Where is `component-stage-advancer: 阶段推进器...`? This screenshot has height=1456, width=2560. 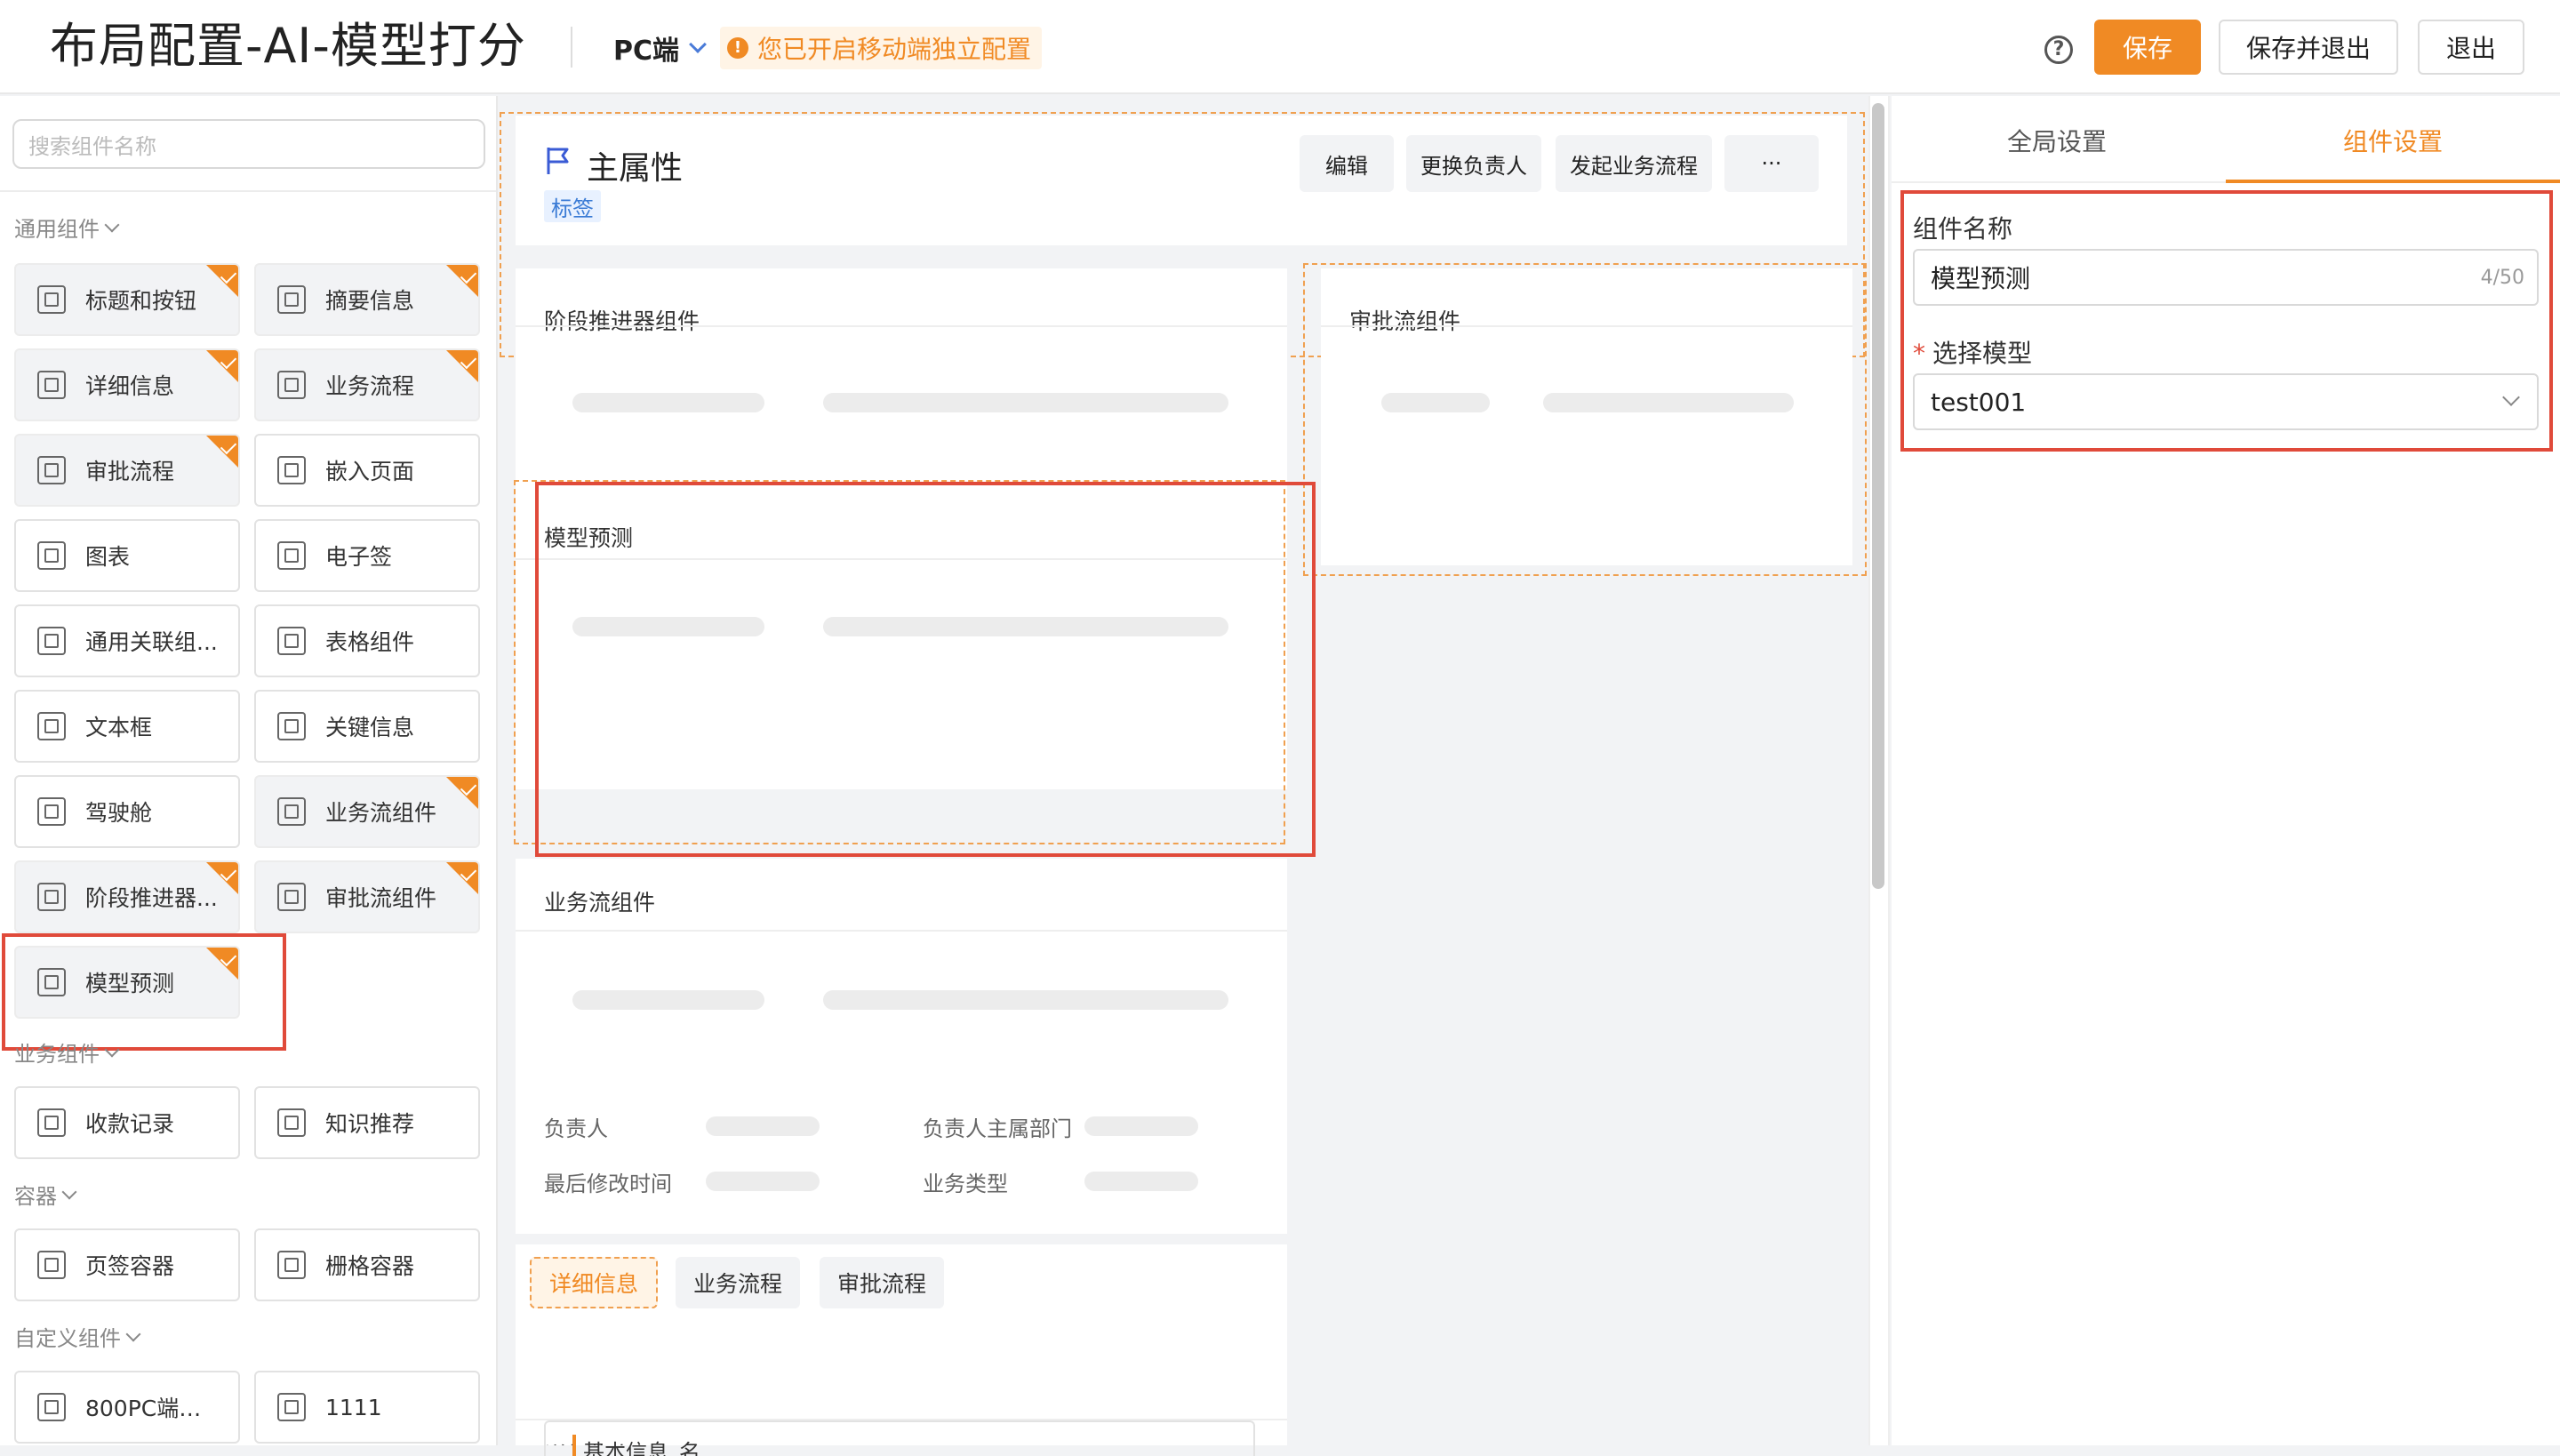 component-stage-advancer: 阶段推进器... is located at coordinates (127, 896).